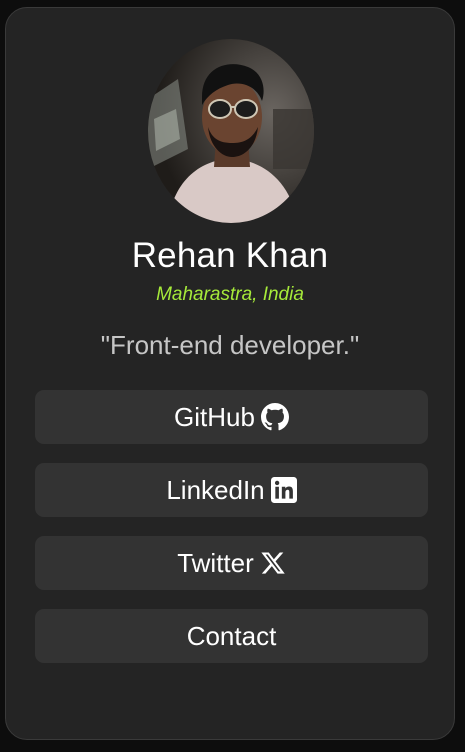  Describe the element at coordinates (215, 562) in the screenshot. I see `twitter-label: Twitter` at that location.